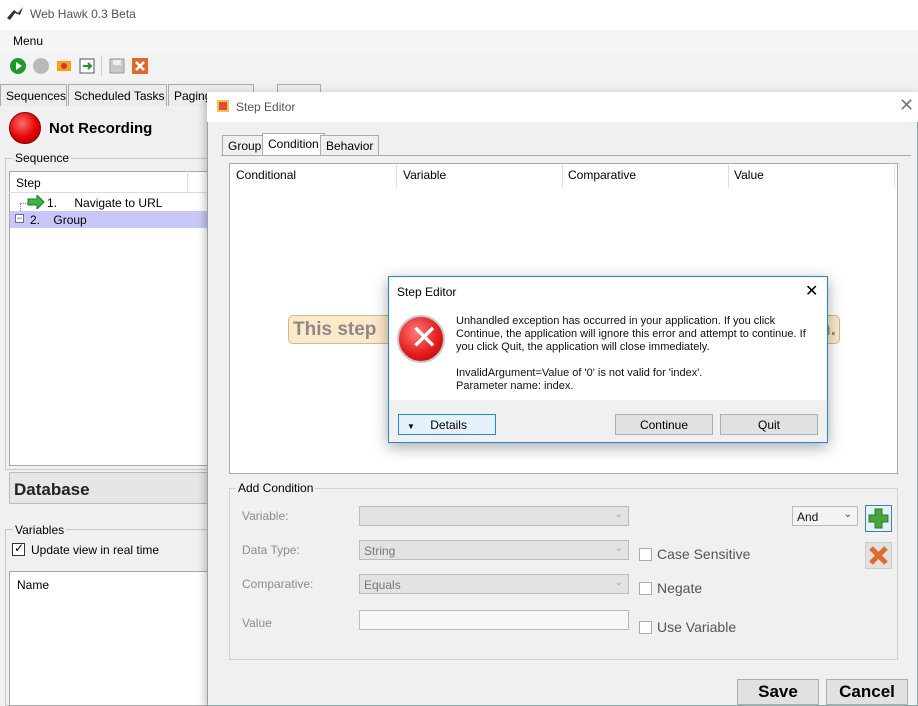  I want to click on step-editor-title: Step Editor, so click(266, 107).